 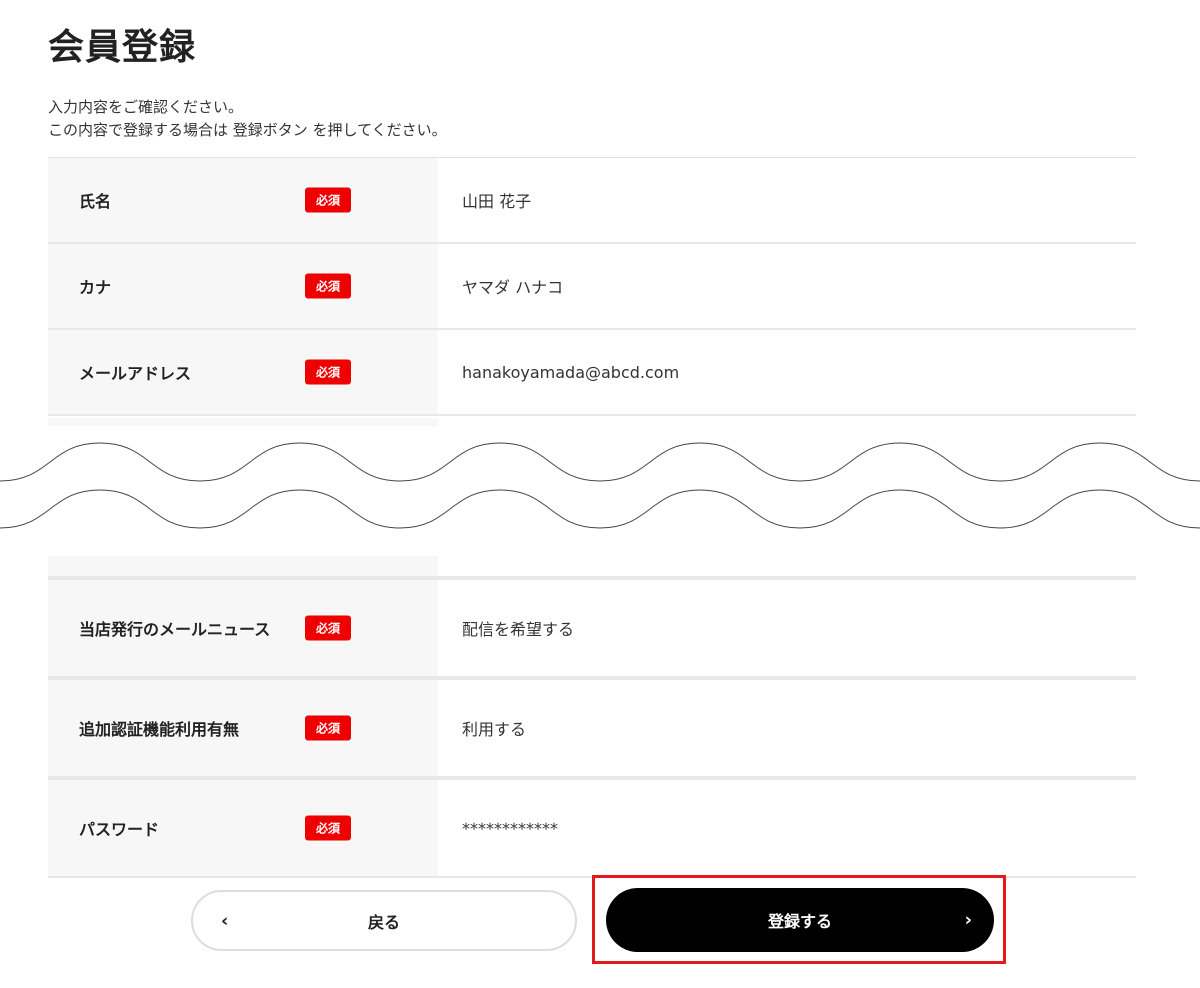 I want to click on field-label-password: パスワード, so click(x=119, y=829).